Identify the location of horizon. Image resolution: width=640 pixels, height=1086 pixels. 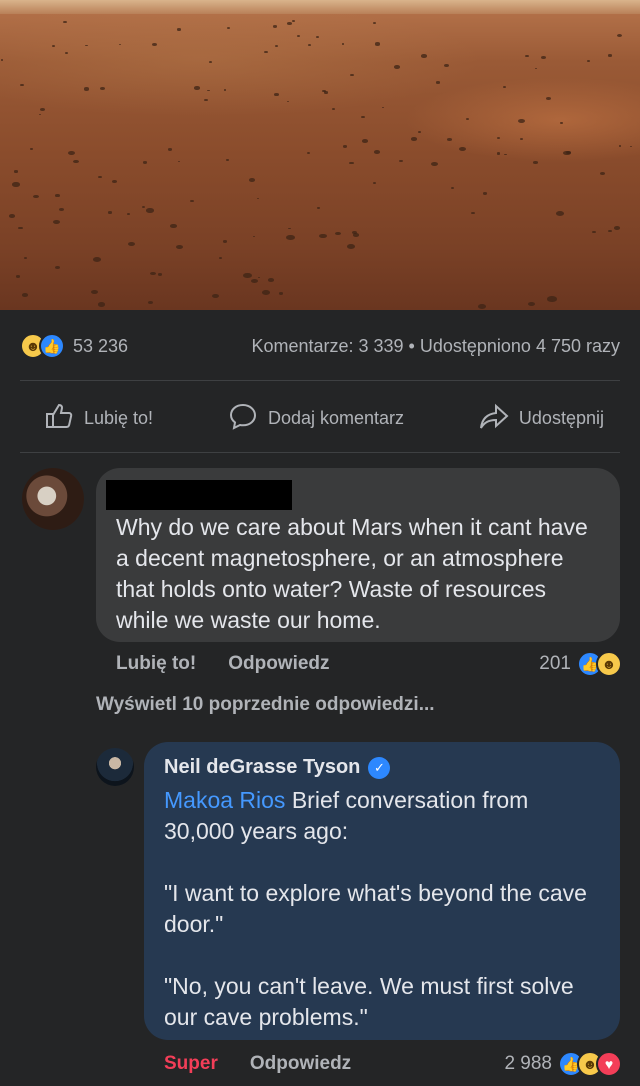
(320, 7).